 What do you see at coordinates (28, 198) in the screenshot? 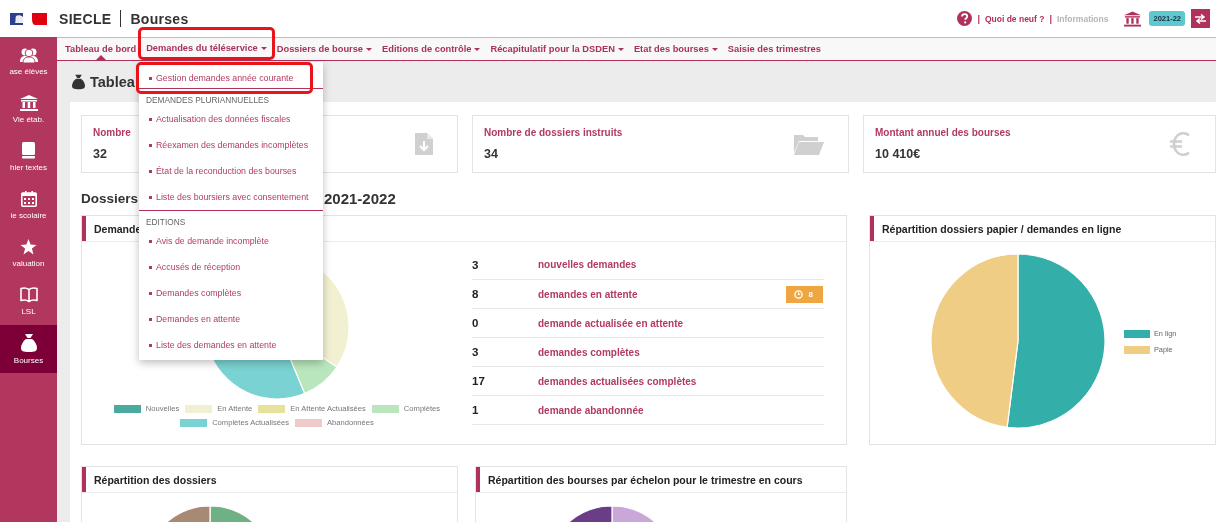
I see `calendar-icon` at bounding box center [28, 198].